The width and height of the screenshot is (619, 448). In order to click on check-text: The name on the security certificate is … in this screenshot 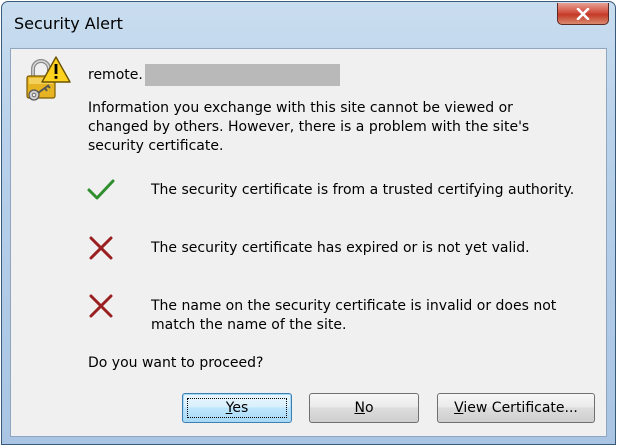, I will do `click(354, 315)`.